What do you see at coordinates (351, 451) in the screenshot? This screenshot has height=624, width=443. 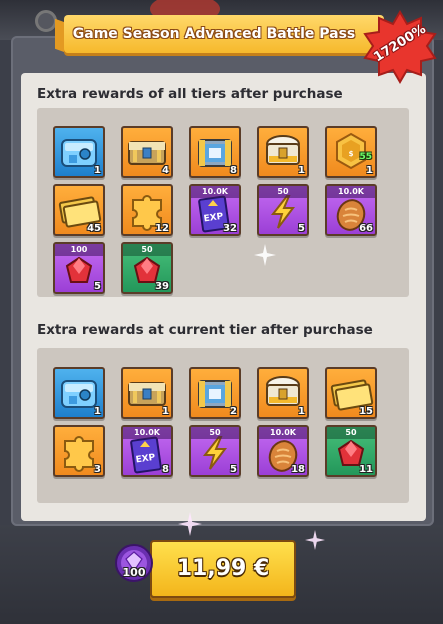 I see `reward-tile: 50 11` at bounding box center [351, 451].